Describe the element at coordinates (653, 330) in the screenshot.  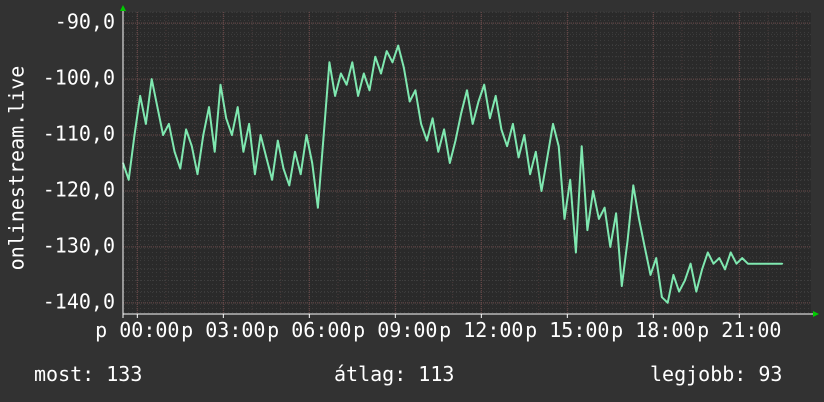
I see `x-tick-label: p 18:00` at that location.